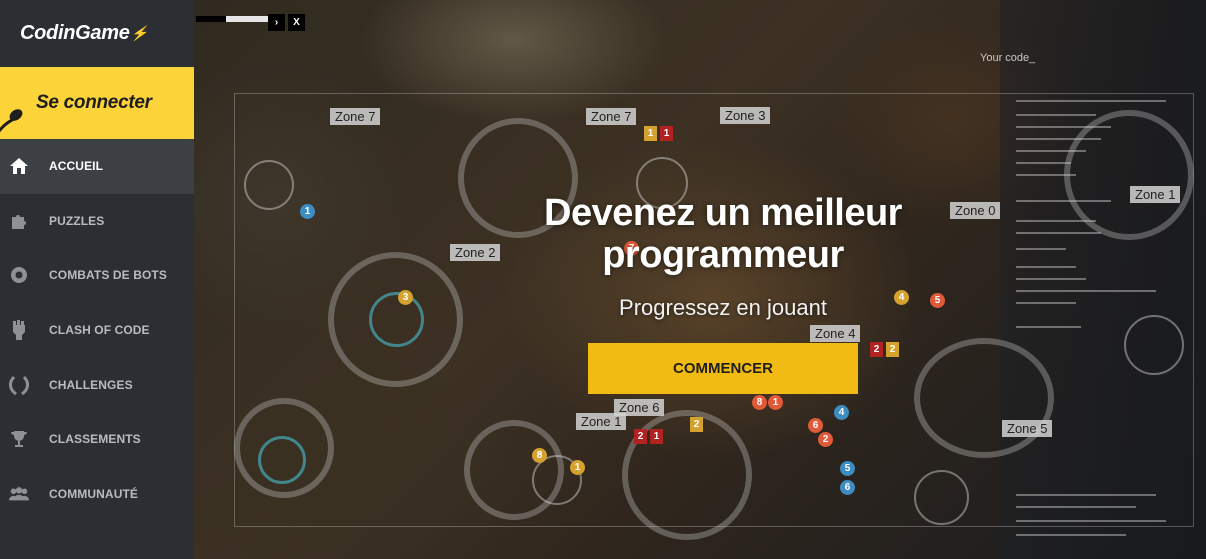 The height and width of the screenshot is (559, 1206). I want to click on logo-text: CodinGame, so click(75, 33).